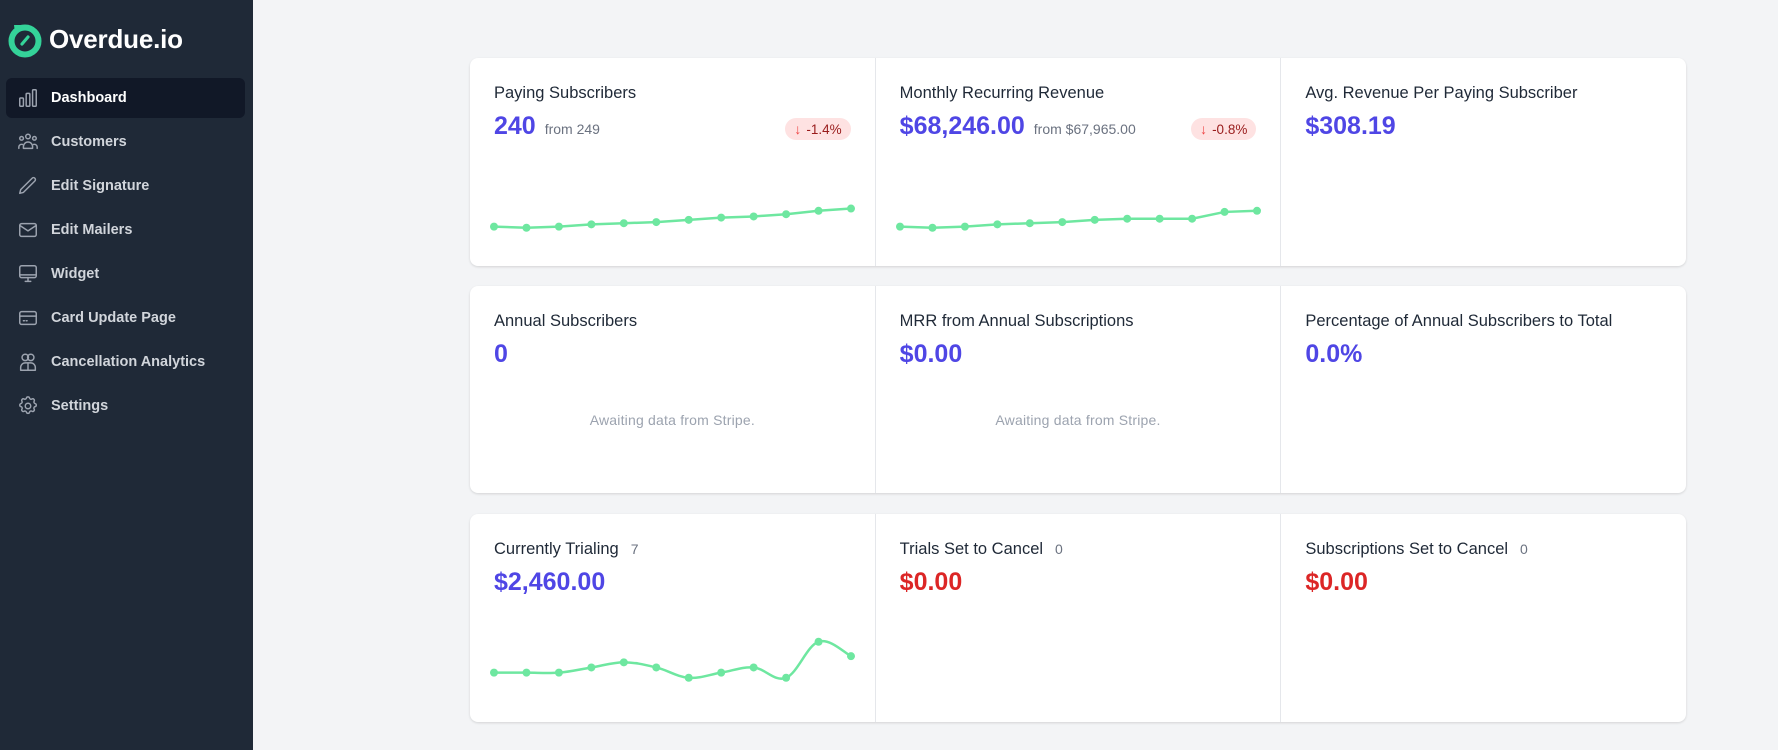 Image resolution: width=1778 pixels, height=750 pixels. What do you see at coordinates (971, 549) in the screenshot?
I see `stat-title: Trials Set to Cancel` at bounding box center [971, 549].